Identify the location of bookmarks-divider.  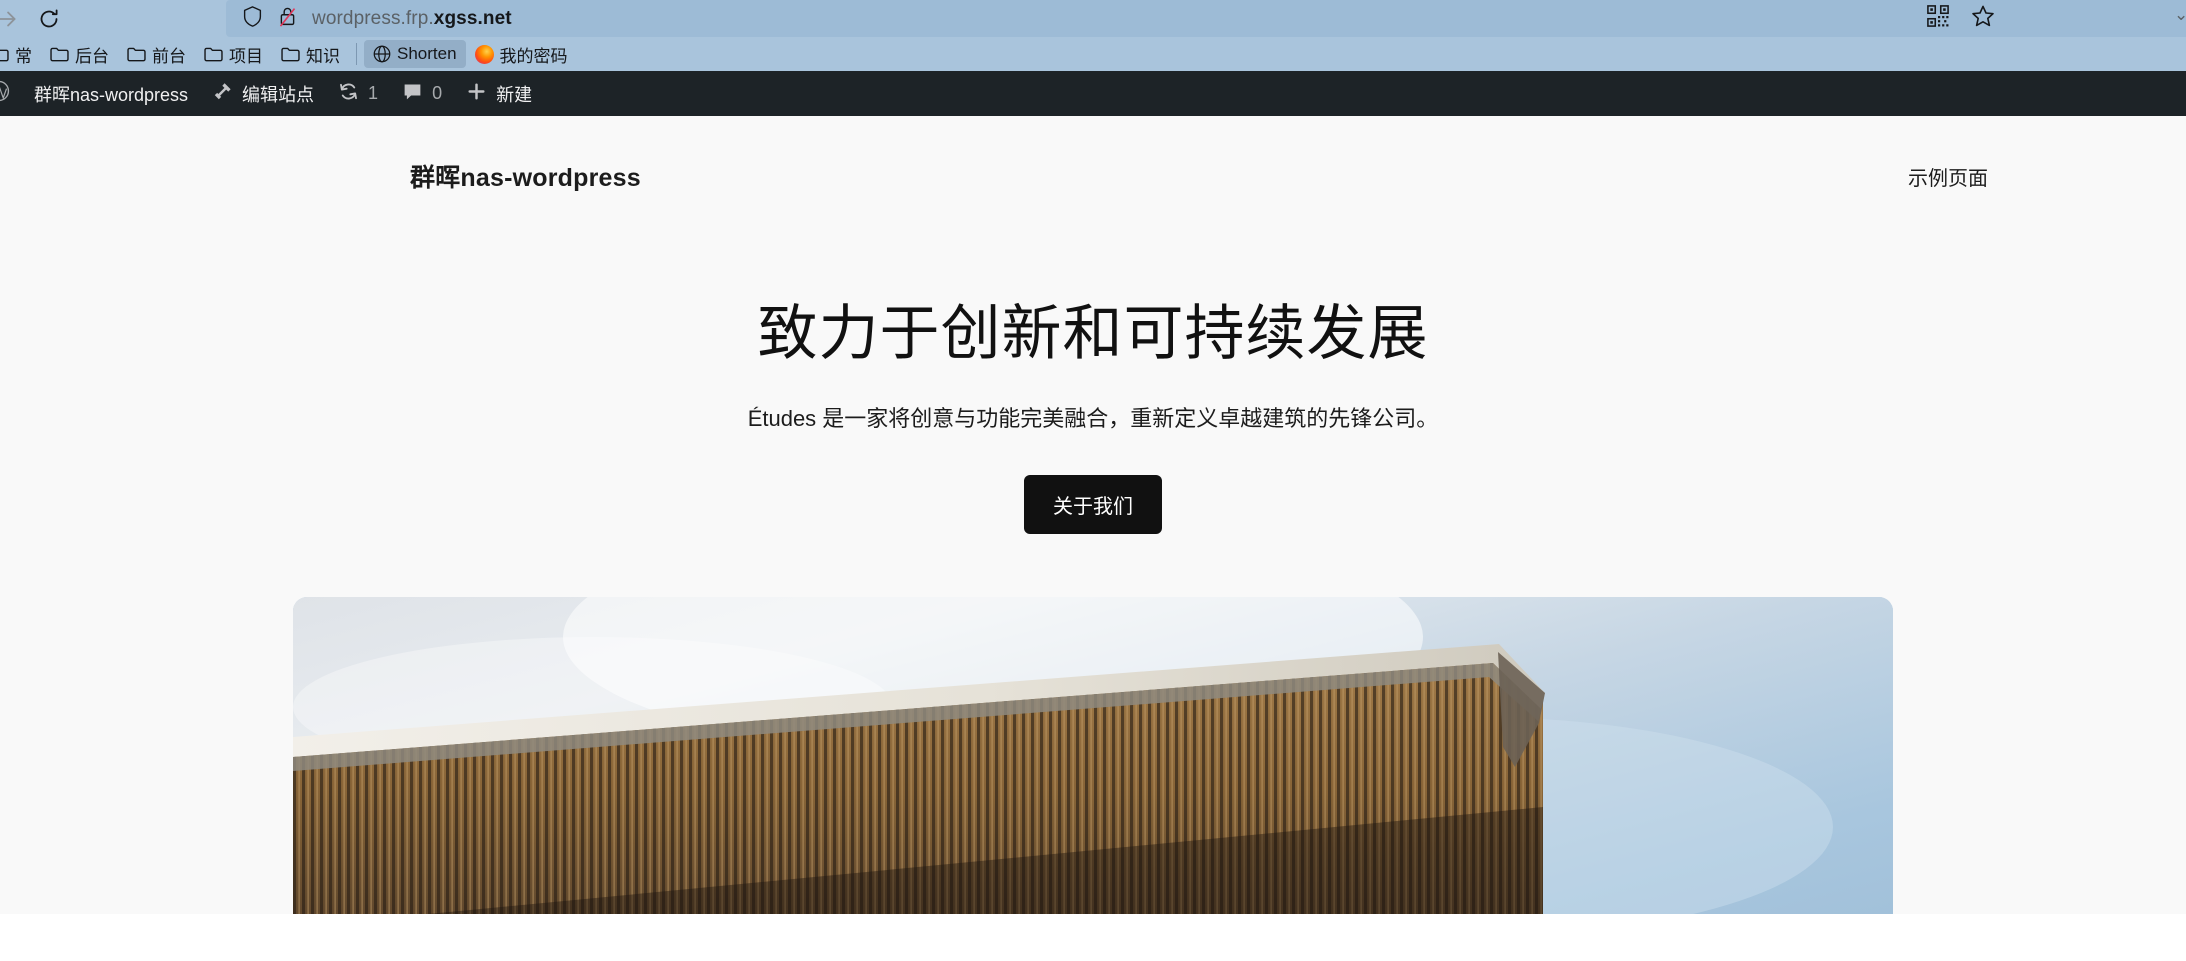
(356, 54).